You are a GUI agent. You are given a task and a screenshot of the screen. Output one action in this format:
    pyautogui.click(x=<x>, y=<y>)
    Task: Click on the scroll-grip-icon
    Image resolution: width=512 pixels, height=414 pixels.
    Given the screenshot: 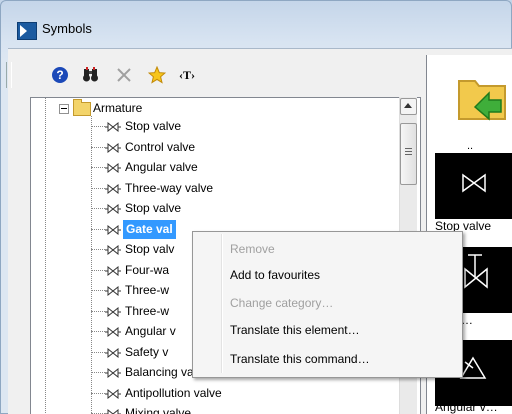 What is the action you would take?
    pyautogui.click(x=408, y=152)
    